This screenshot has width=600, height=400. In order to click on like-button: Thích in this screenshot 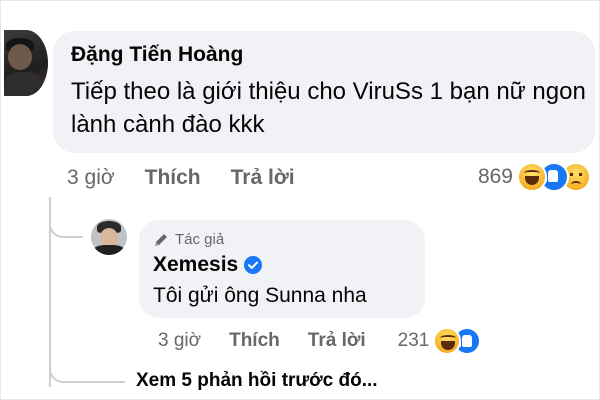, I will do `click(173, 178)`.